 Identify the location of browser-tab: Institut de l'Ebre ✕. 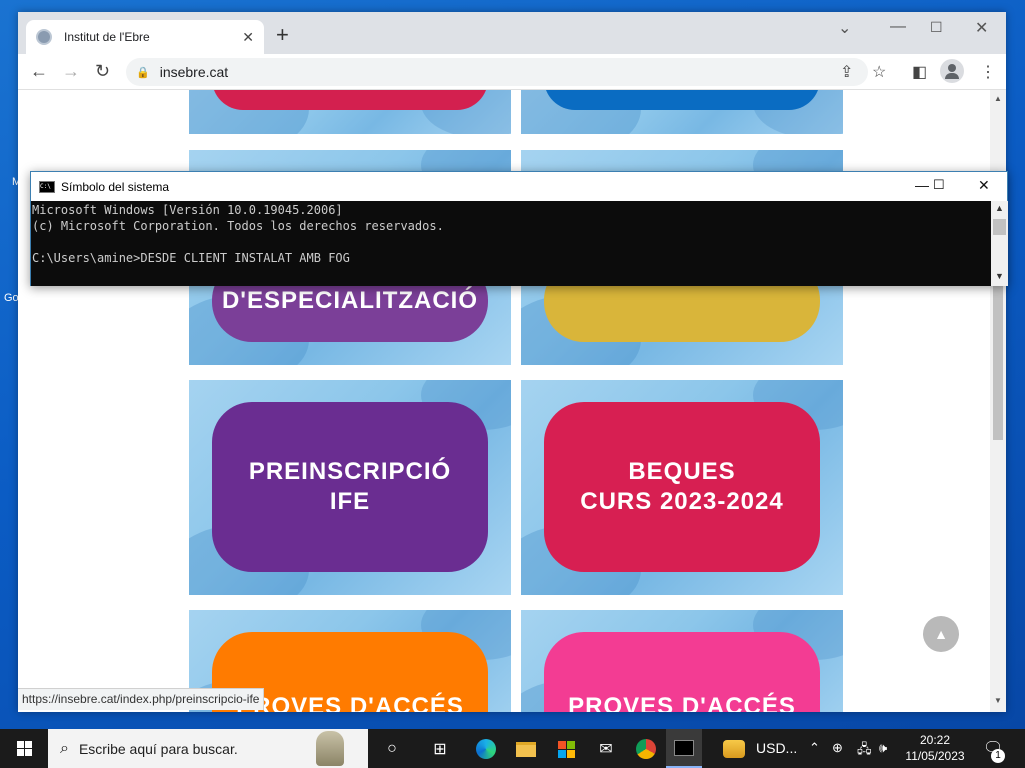
(145, 37).